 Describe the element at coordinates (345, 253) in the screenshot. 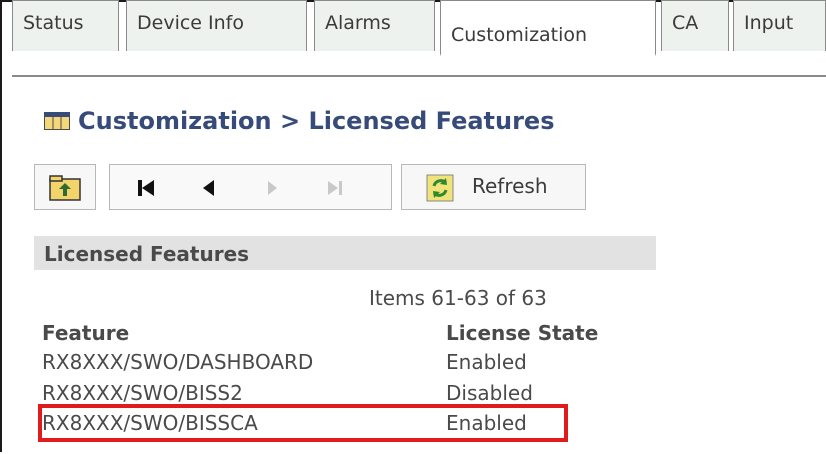

I see `section-header: Licensed Features` at that location.